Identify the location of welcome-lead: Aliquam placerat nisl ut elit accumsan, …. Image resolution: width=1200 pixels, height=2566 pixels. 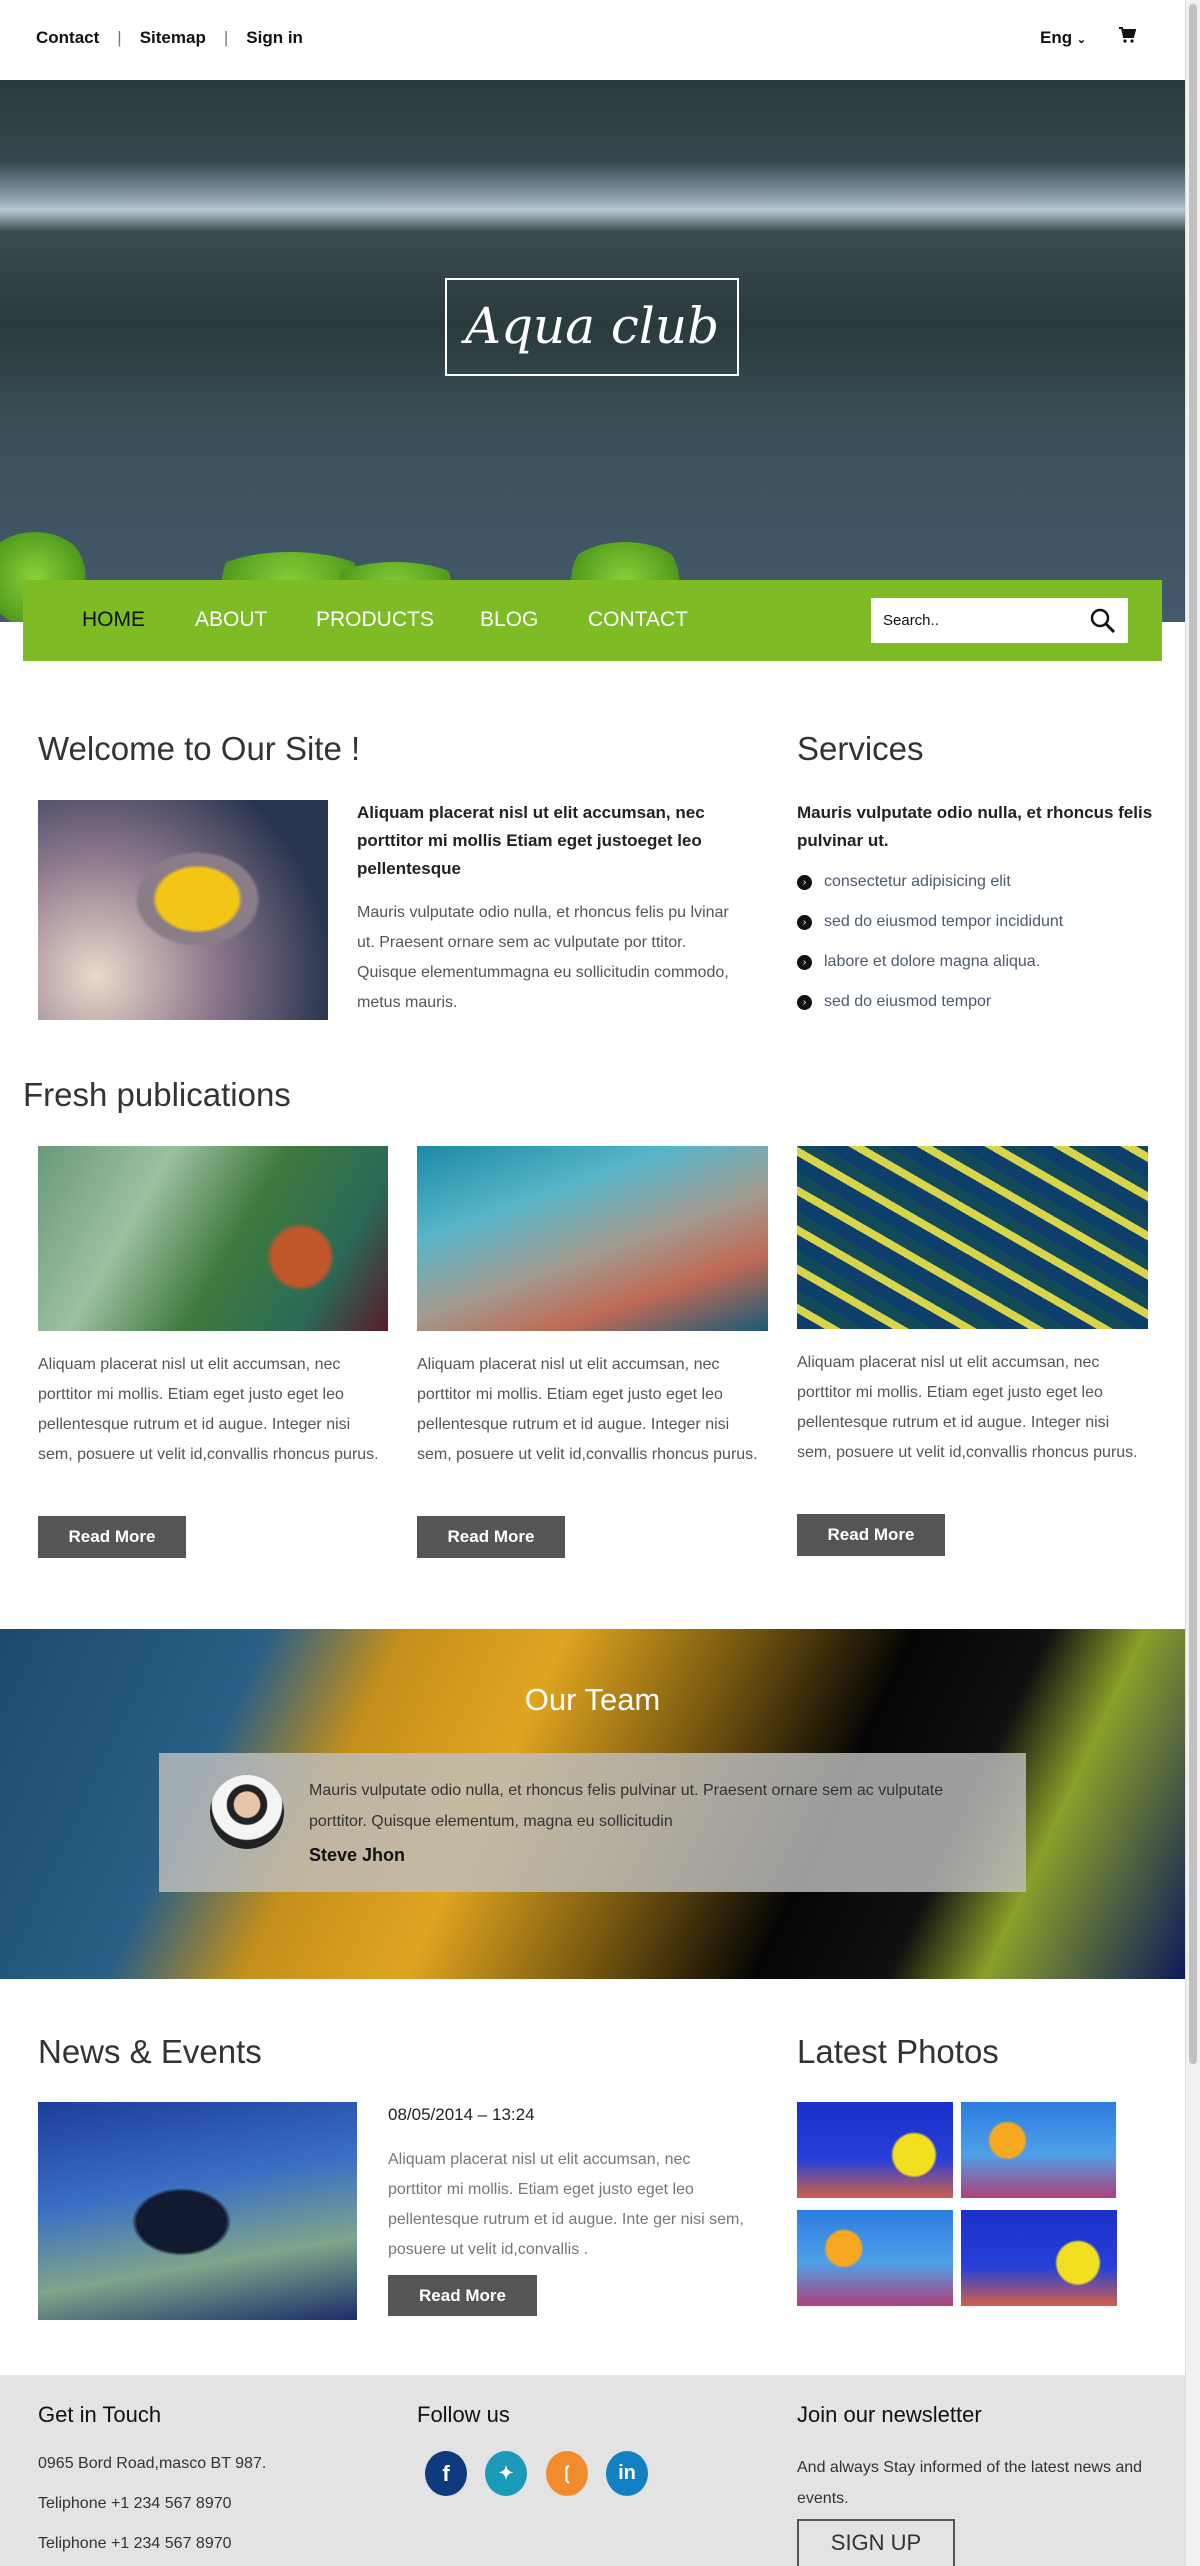
(531, 840).